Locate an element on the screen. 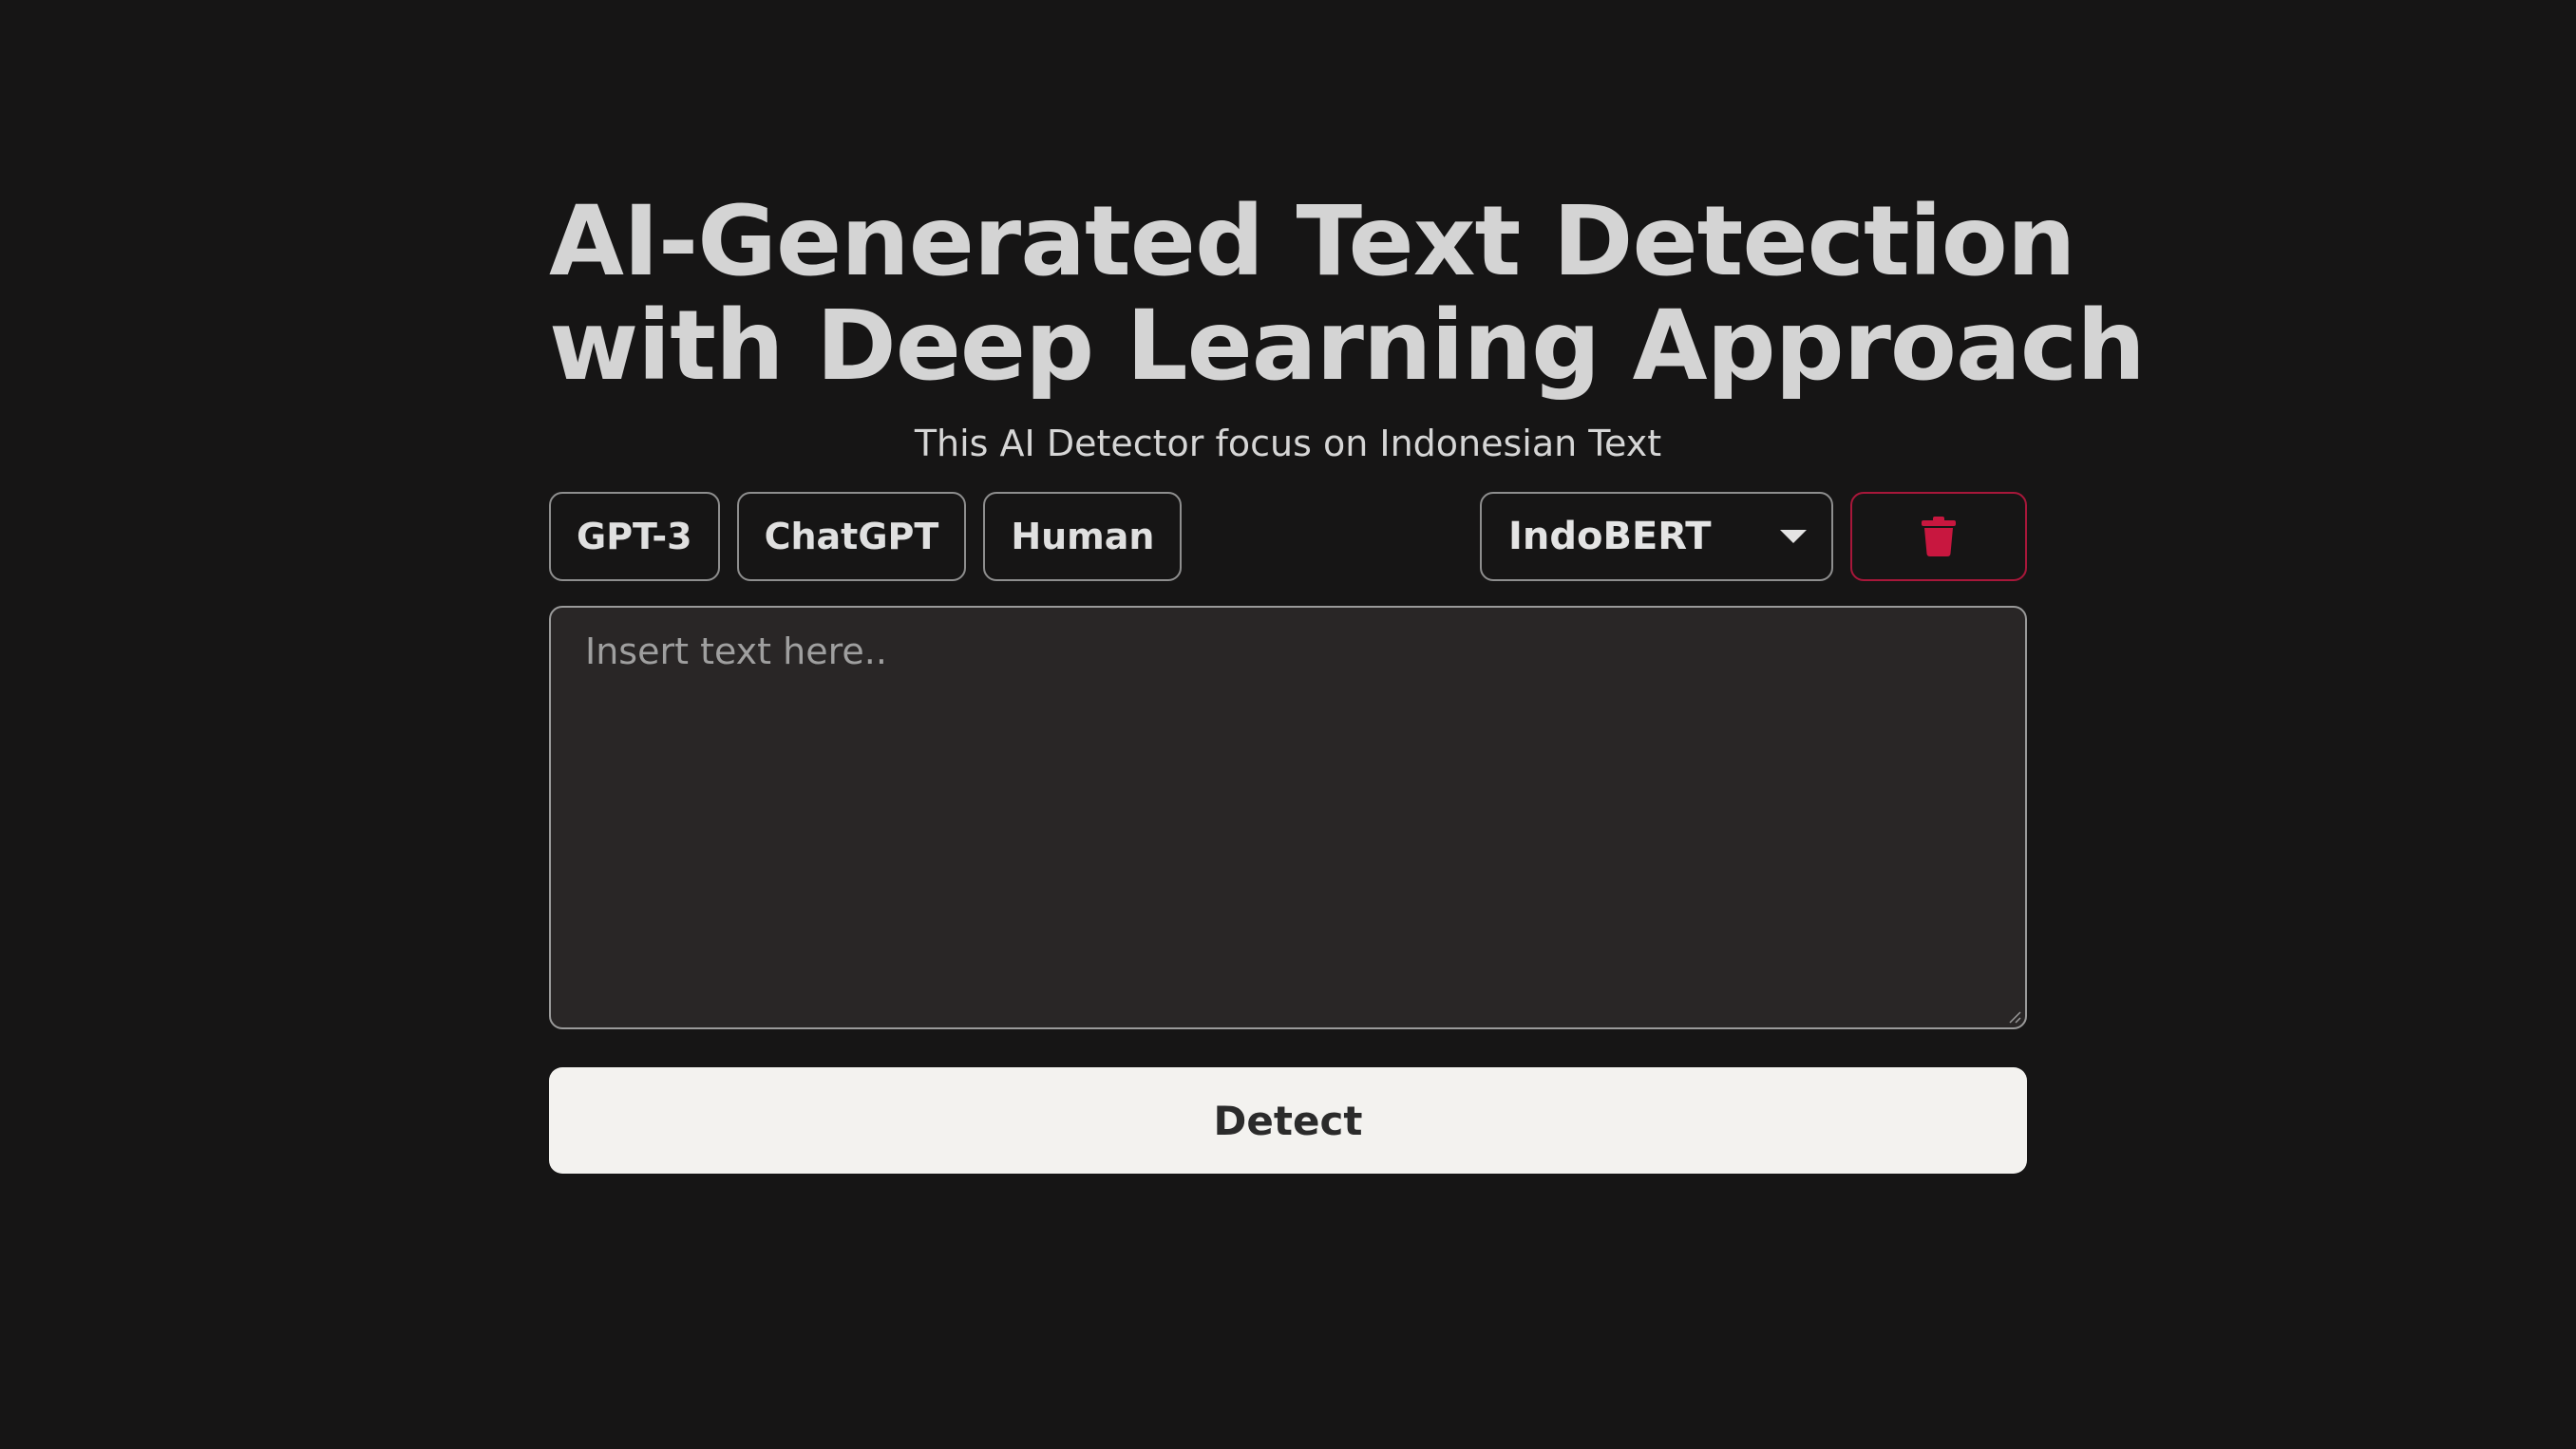  sample-human-button: Human is located at coordinates (1083, 536).